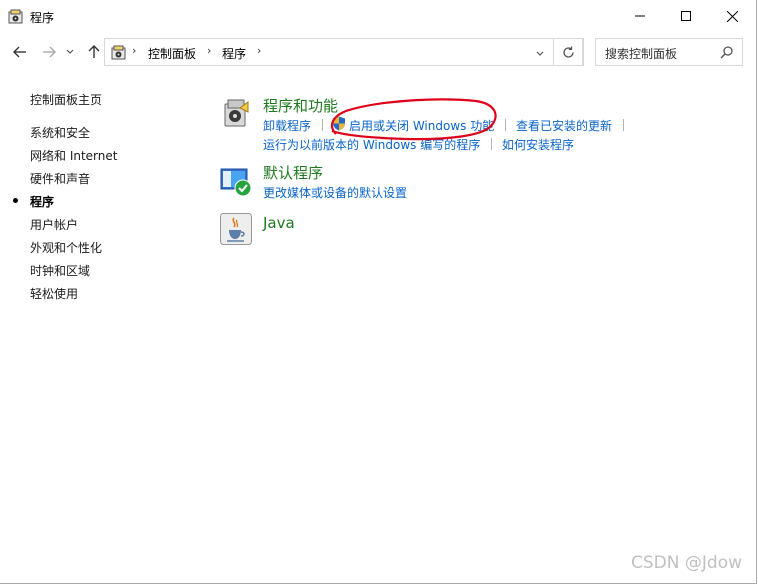  Describe the element at coordinates (335, 192) in the screenshot. I see `change-media-defaults-link: 更改媒体或设备的默认设置` at that location.